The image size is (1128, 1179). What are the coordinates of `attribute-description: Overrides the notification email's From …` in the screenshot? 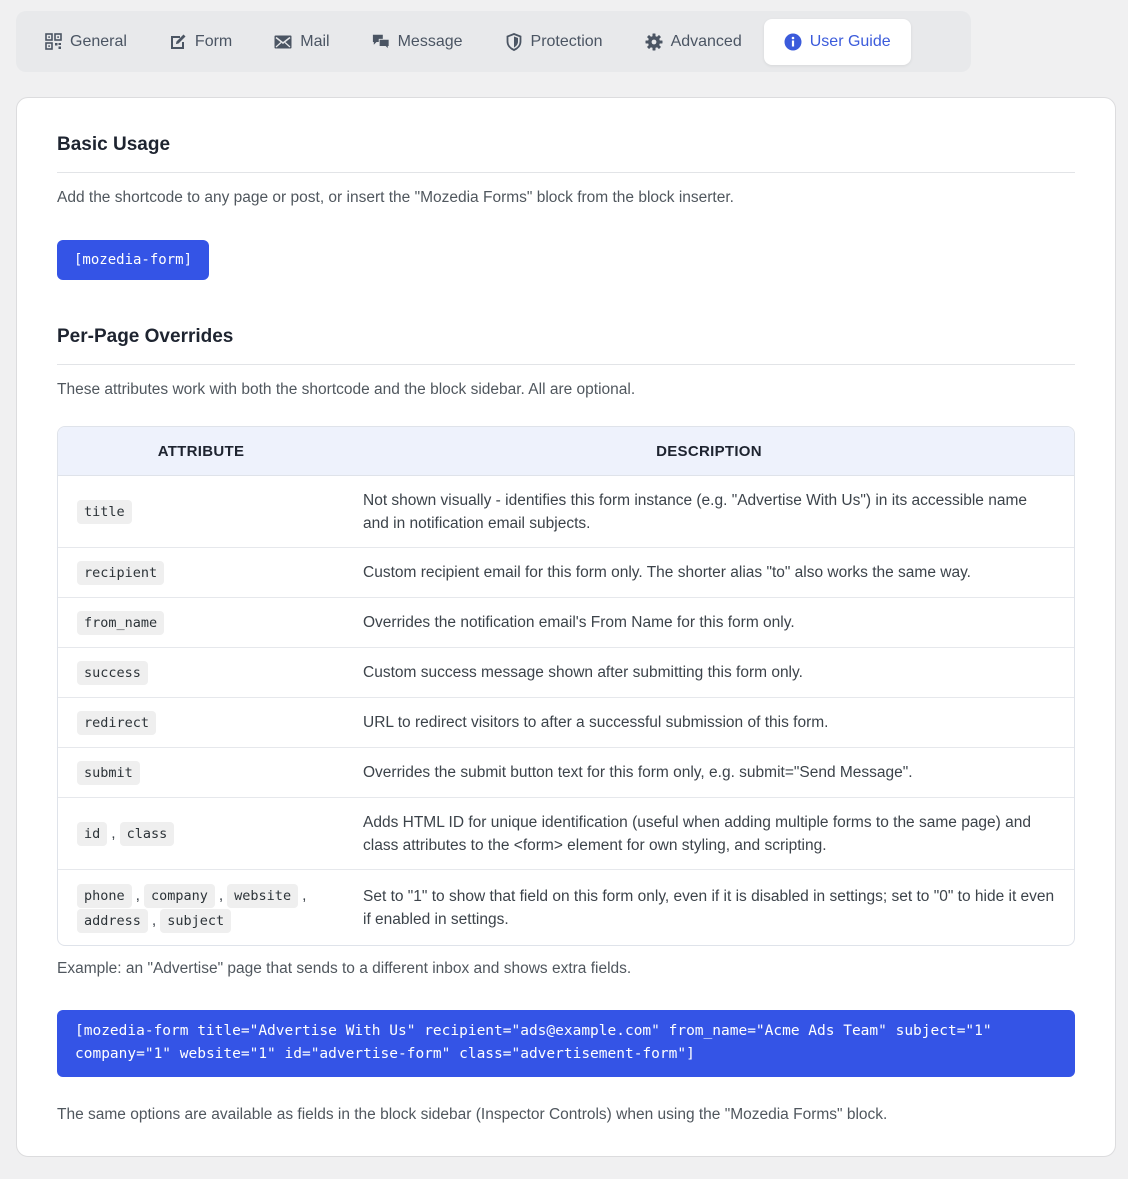 It's located at (709, 623).